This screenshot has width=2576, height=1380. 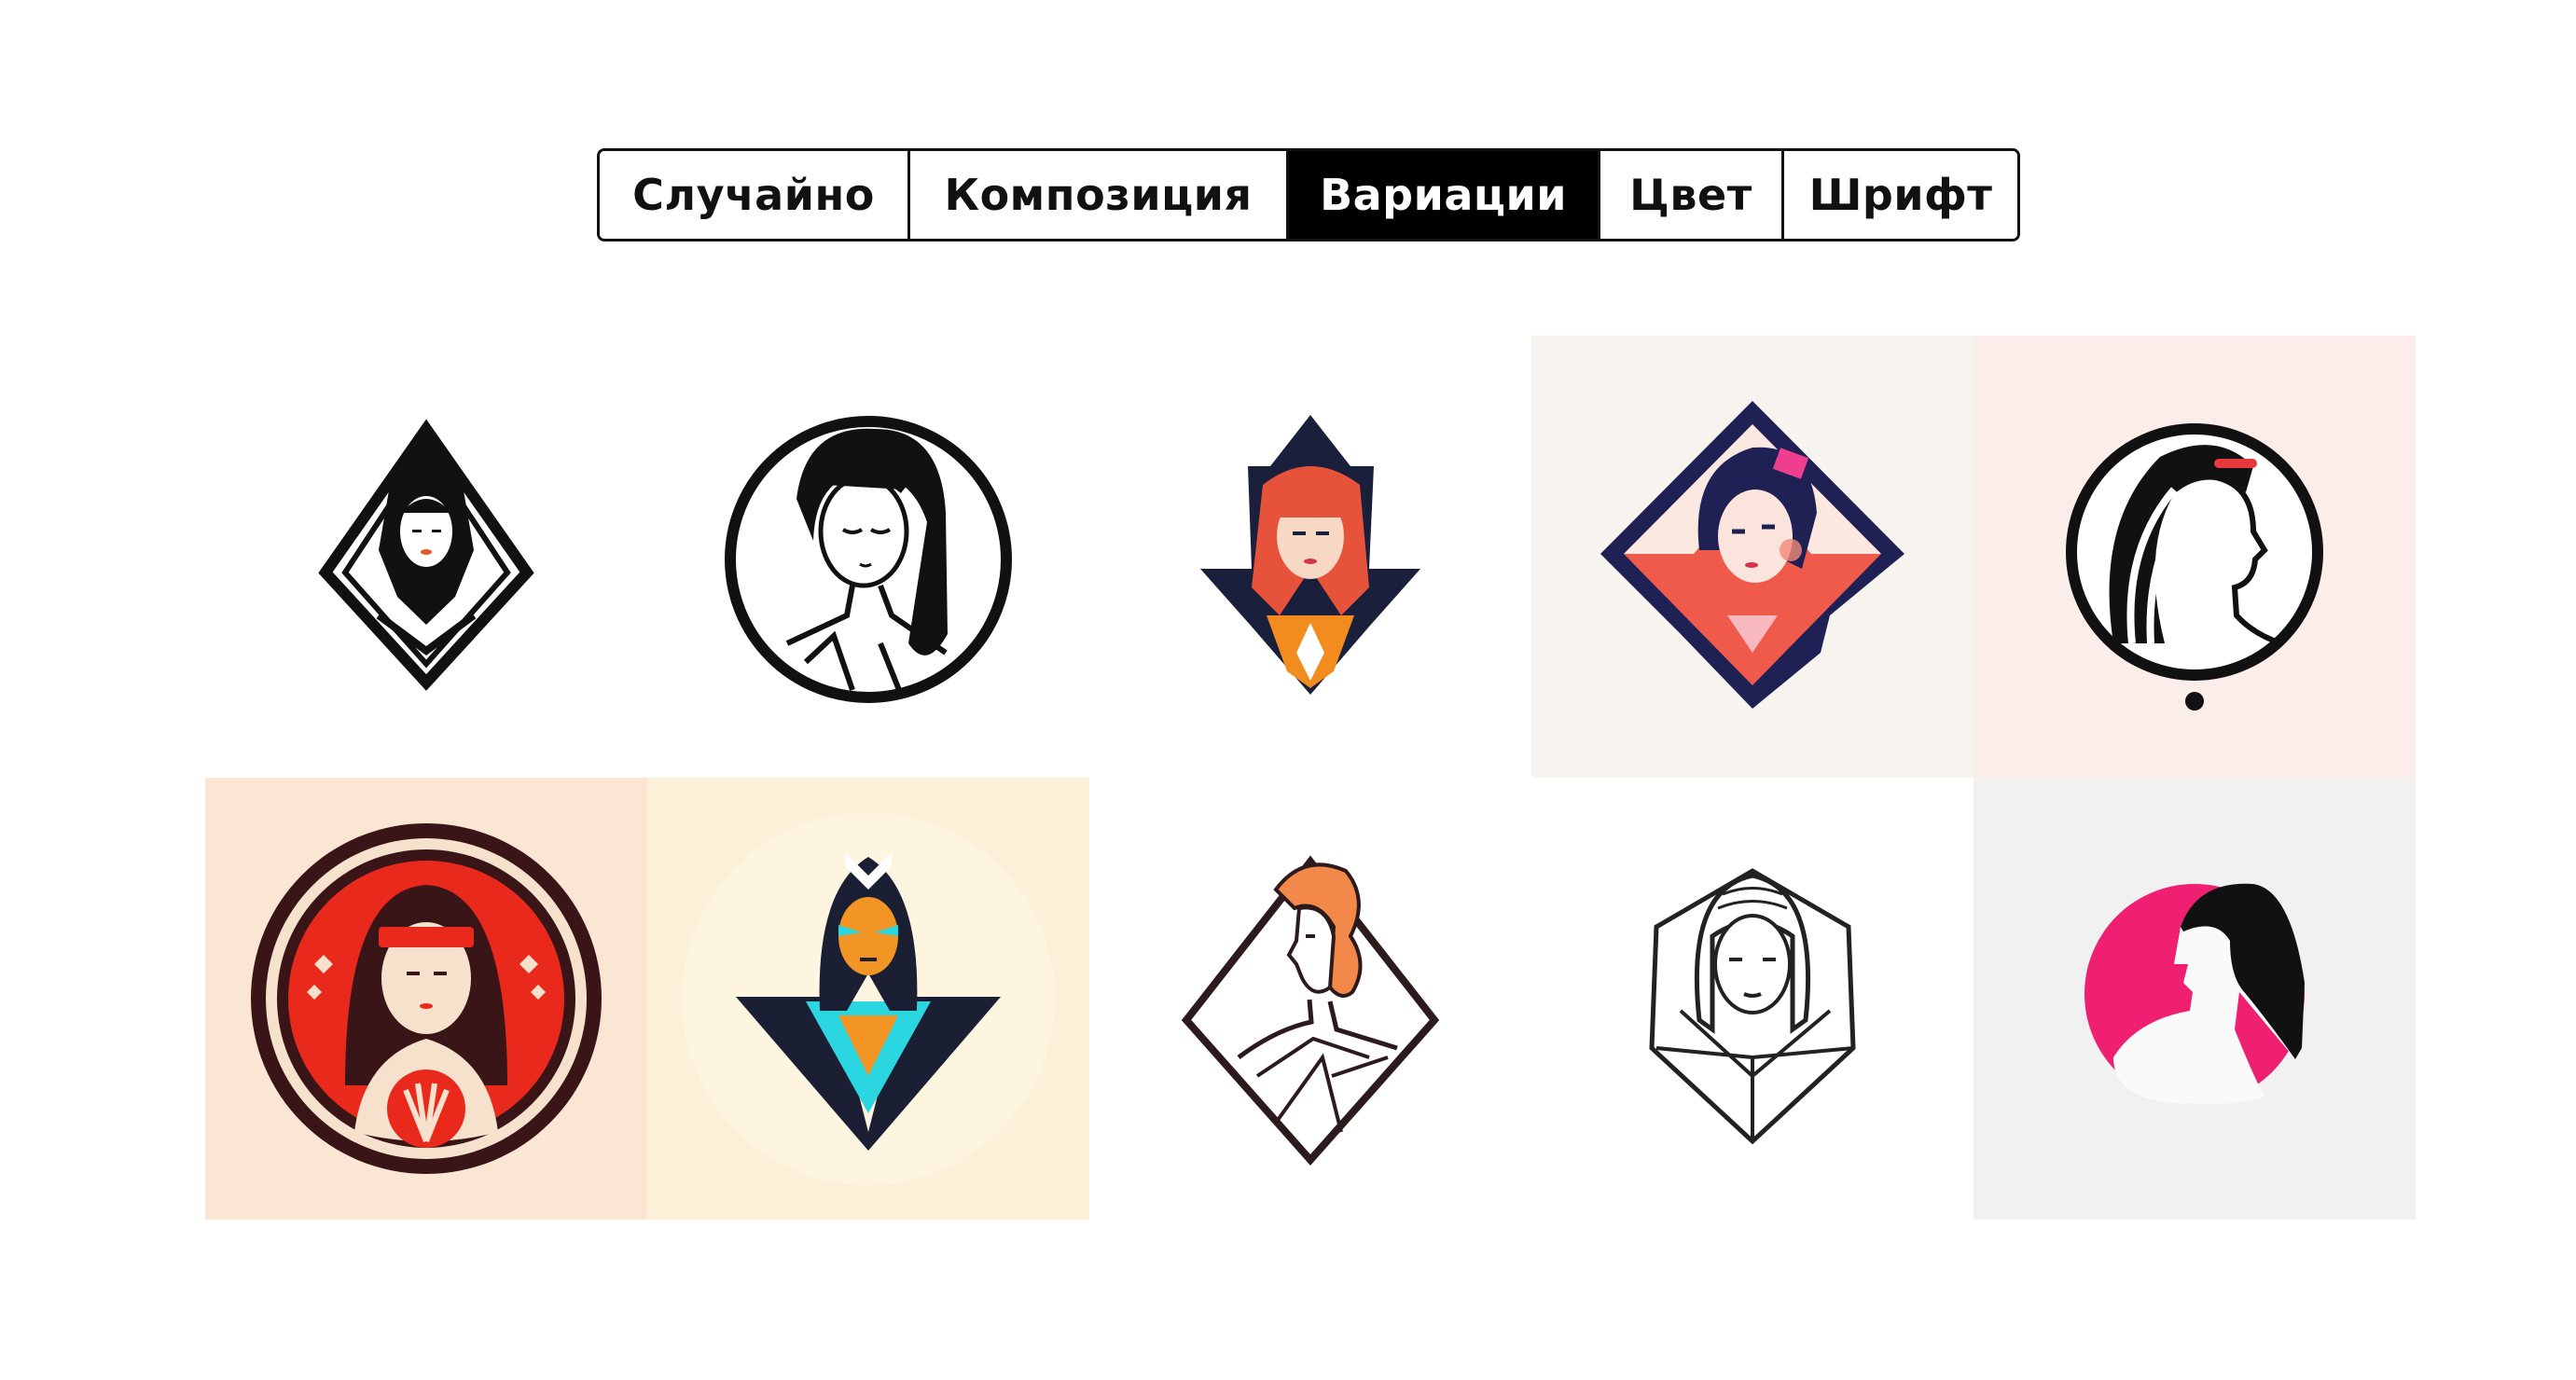 What do you see at coordinates (755, 195) in the screenshot?
I see `tab-random: Случайно` at bounding box center [755, 195].